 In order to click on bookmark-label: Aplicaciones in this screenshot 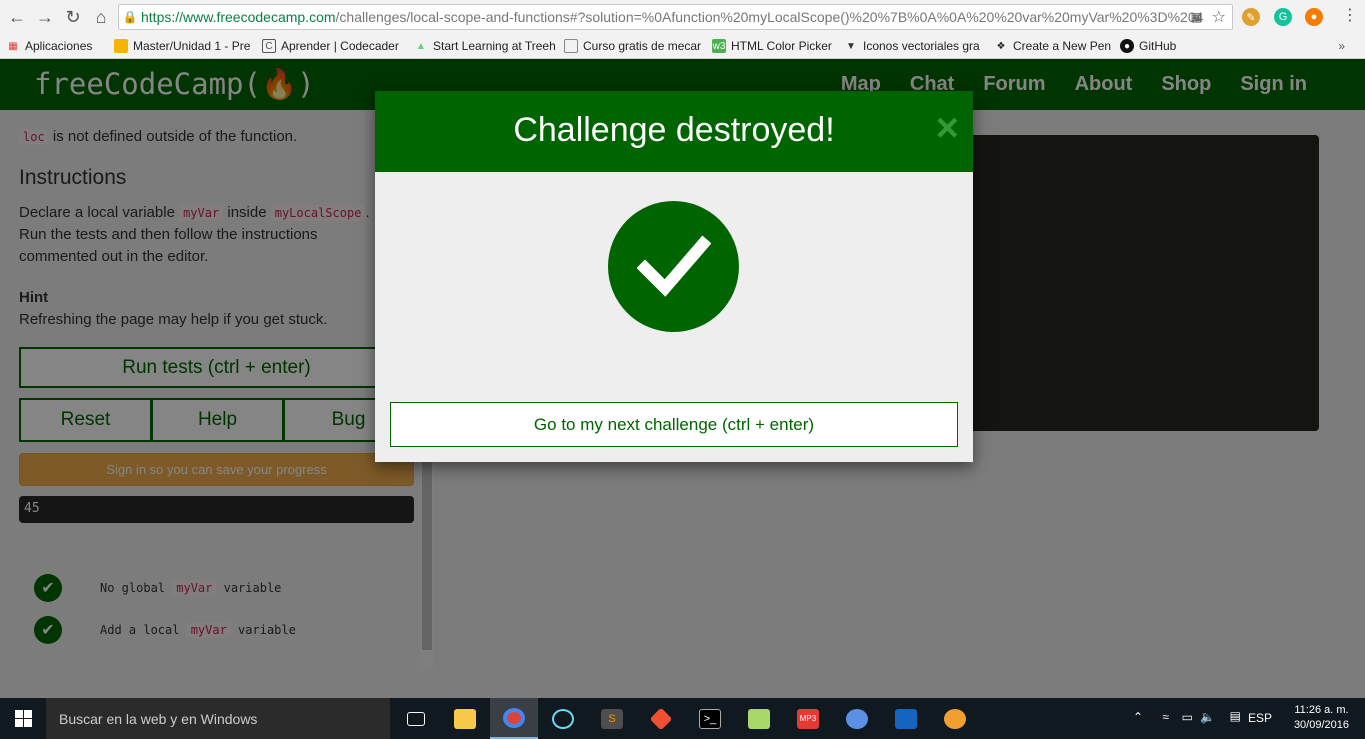, I will do `click(59, 46)`.